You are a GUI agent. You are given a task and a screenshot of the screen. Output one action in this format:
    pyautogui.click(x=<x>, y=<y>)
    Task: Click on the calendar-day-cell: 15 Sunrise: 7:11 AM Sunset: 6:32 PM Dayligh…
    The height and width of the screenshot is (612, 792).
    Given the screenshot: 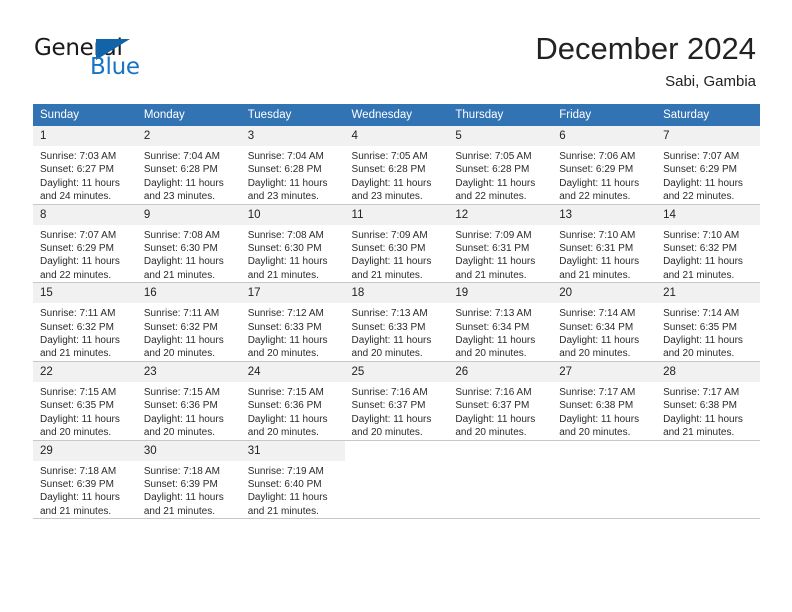 What is the action you would take?
    pyautogui.click(x=85, y=322)
    